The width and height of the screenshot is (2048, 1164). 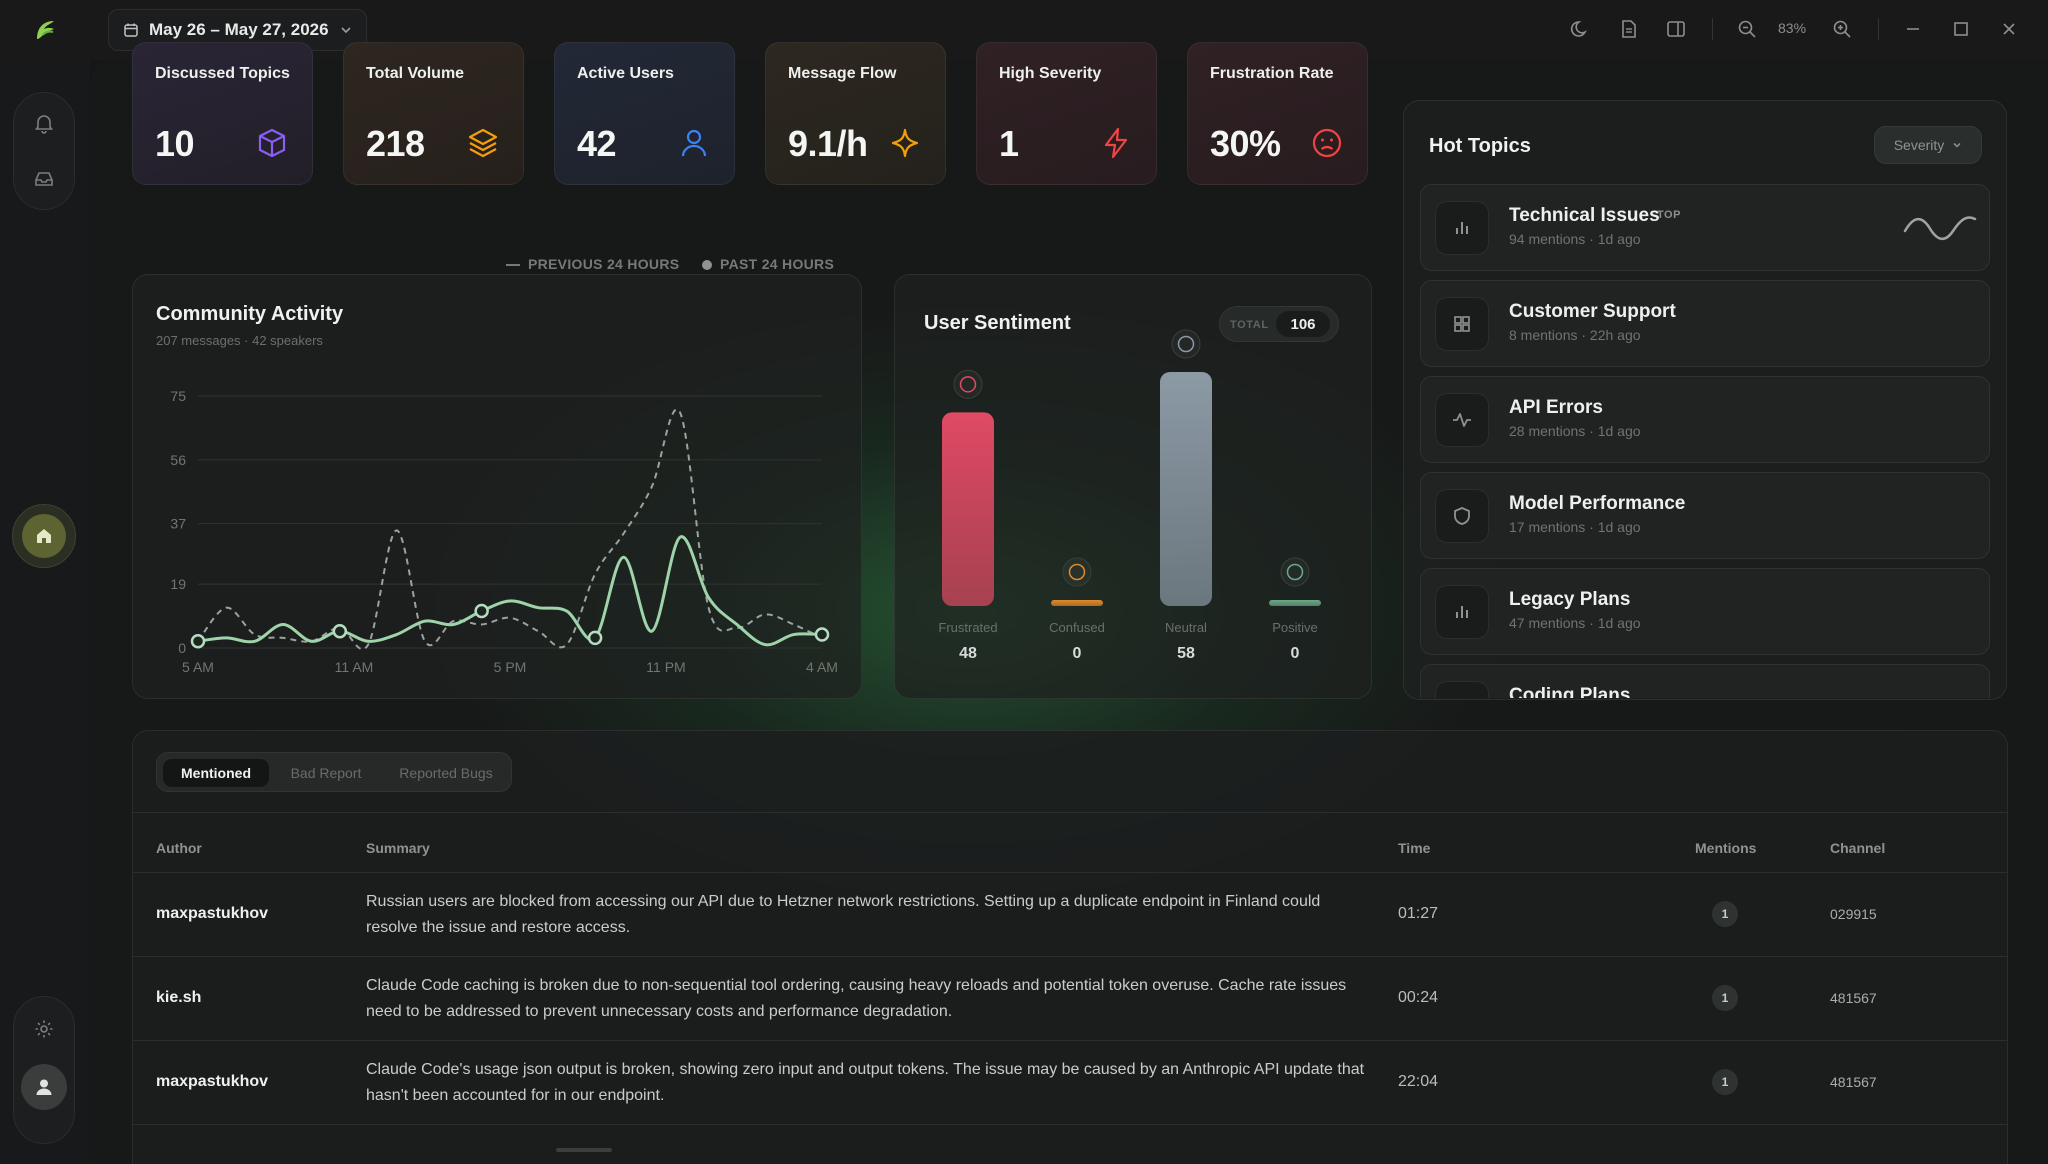 What do you see at coordinates (1705, 515) in the screenshot?
I see `hot-topic-item: Model Performance 17 mentions · 1d ago` at bounding box center [1705, 515].